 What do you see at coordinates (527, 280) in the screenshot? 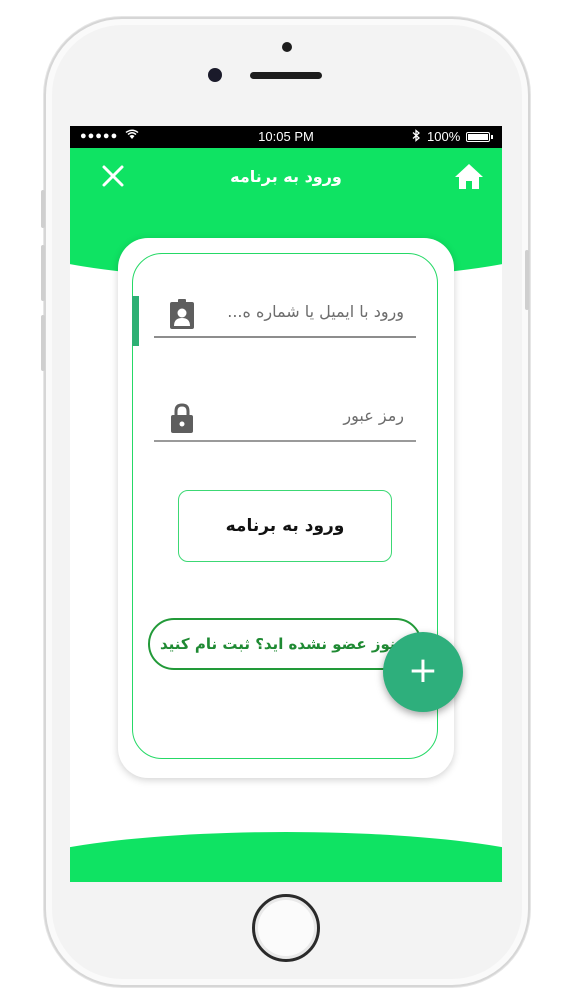
I see `power-button` at bounding box center [527, 280].